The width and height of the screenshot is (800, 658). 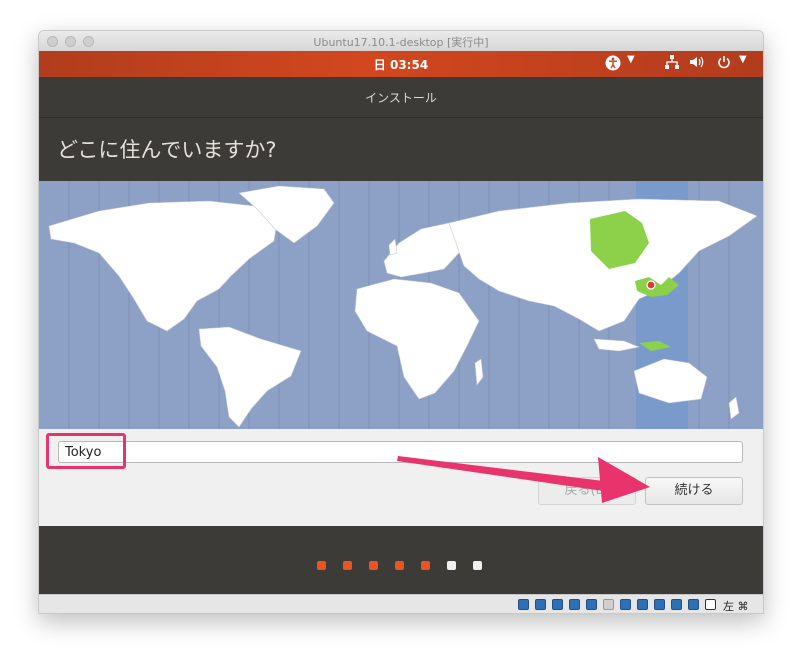 What do you see at coordinates (523, 479) in the screenshot?
I see `annotation-arrow` at bounding box center [523, 479].